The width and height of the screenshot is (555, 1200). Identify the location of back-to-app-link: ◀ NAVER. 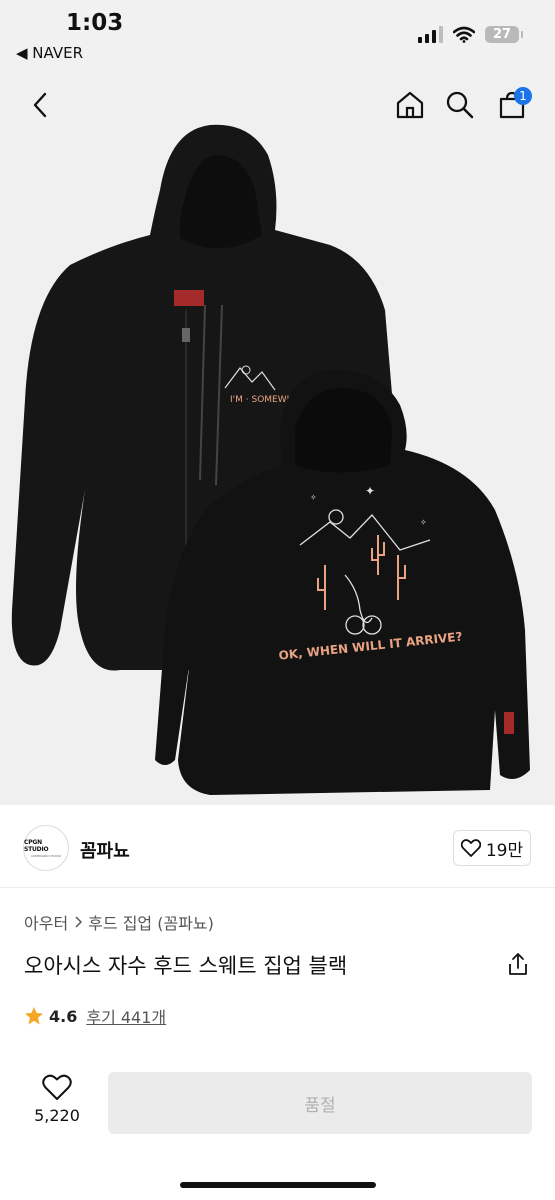
(49, 53).